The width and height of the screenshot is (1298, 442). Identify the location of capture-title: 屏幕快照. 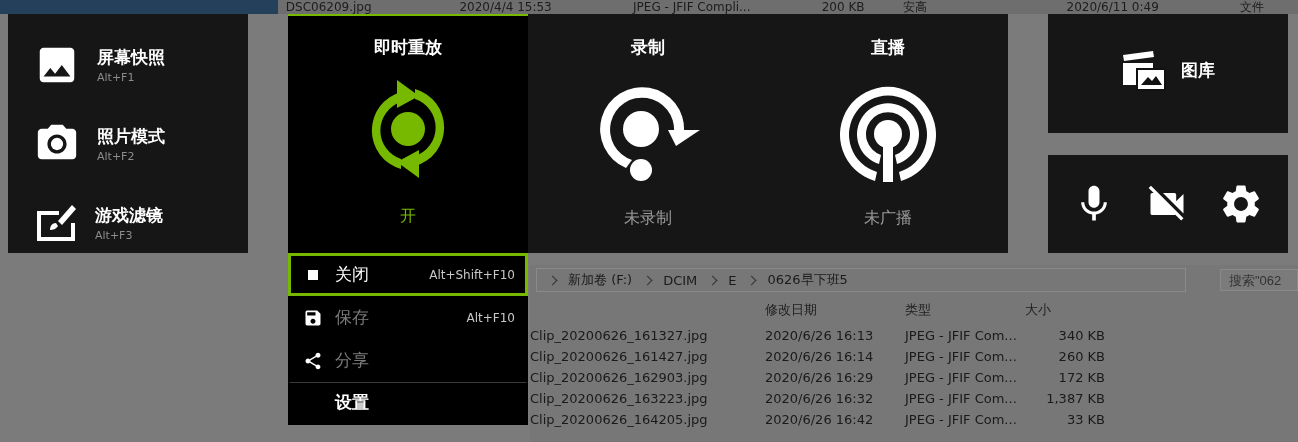
(131, 57).